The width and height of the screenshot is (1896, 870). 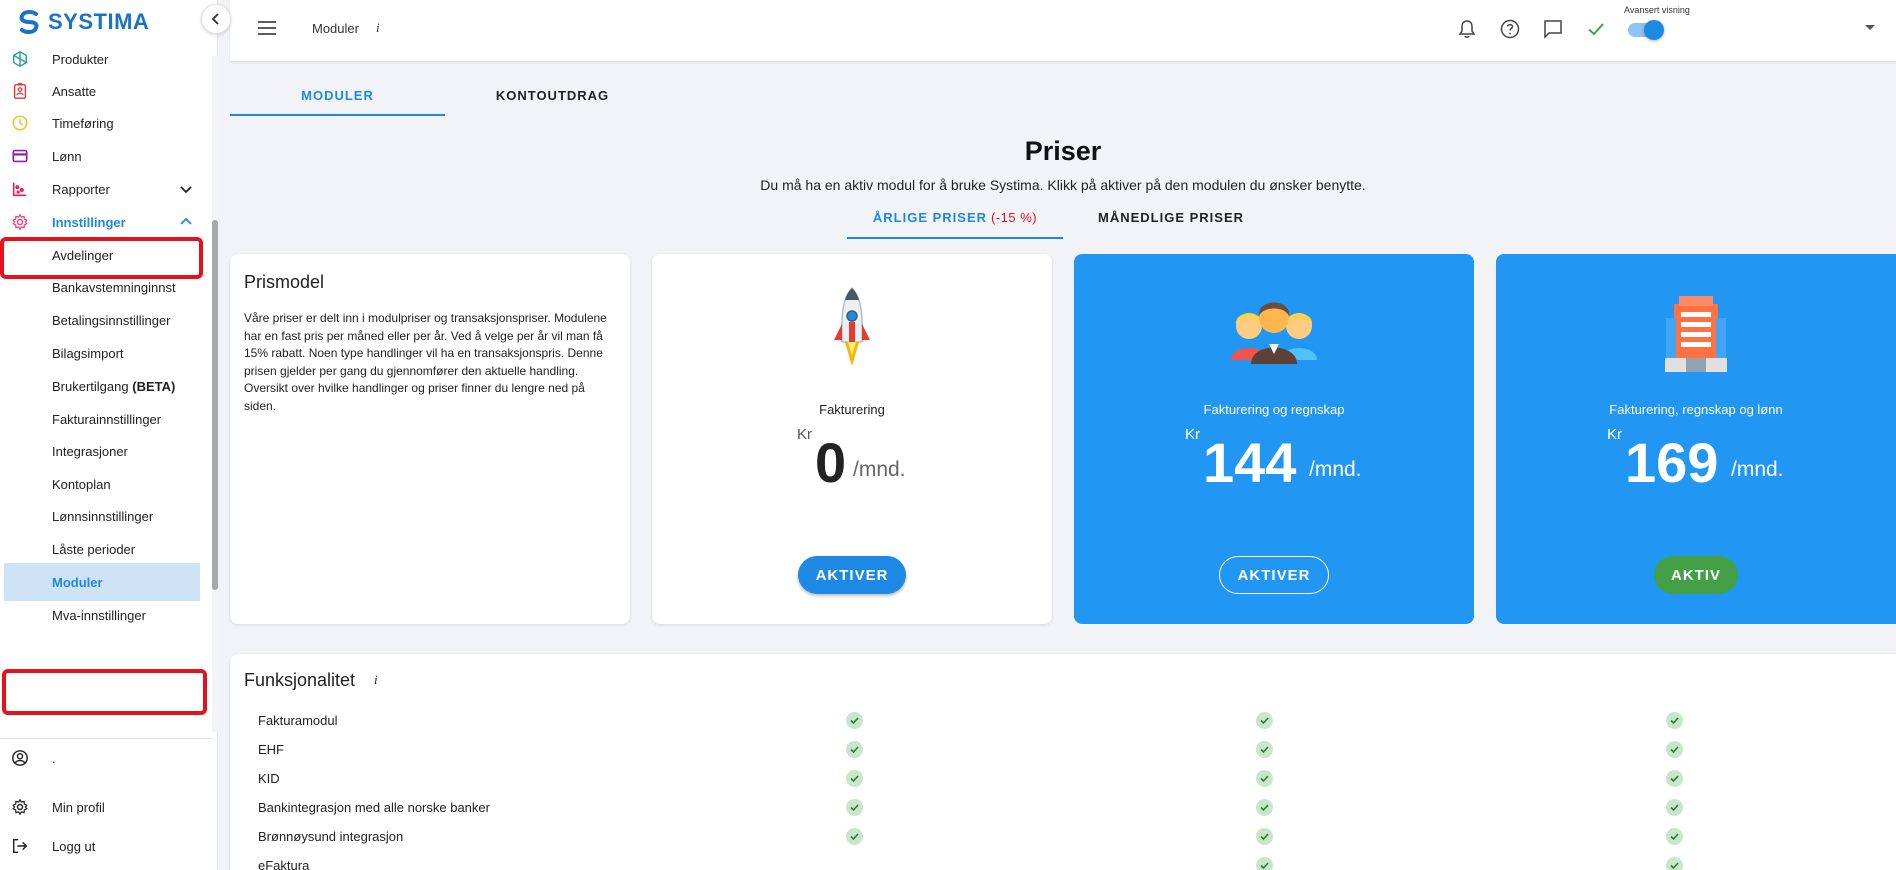 I want to click on bell-icon, so click(x=1467, y=29).